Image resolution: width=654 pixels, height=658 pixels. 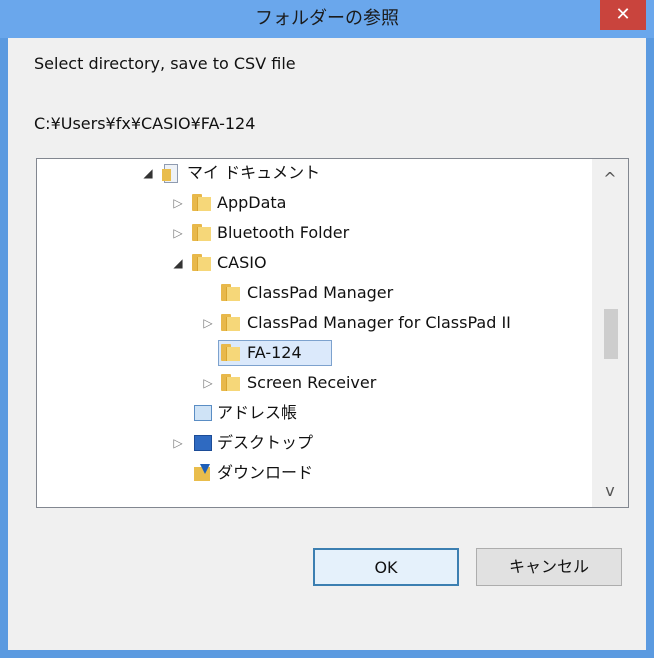 I want to click on tree-item-my-documents: ◢ マイ ドキュメント, so click(x=312, y=173).